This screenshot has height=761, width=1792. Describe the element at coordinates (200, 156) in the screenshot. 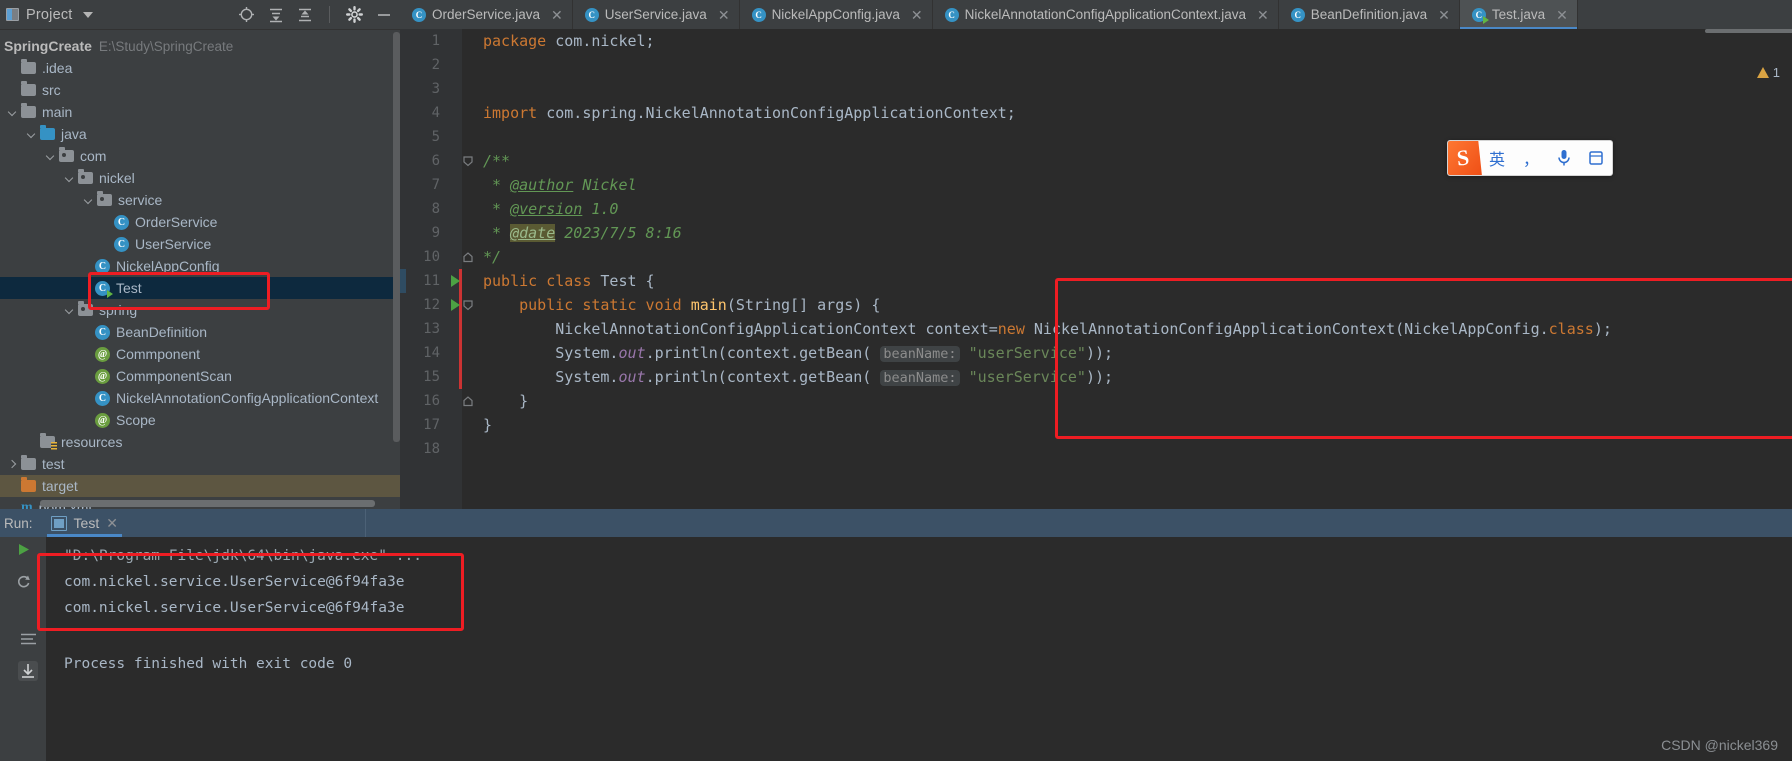

I see `tree-item-com: com` at that location.